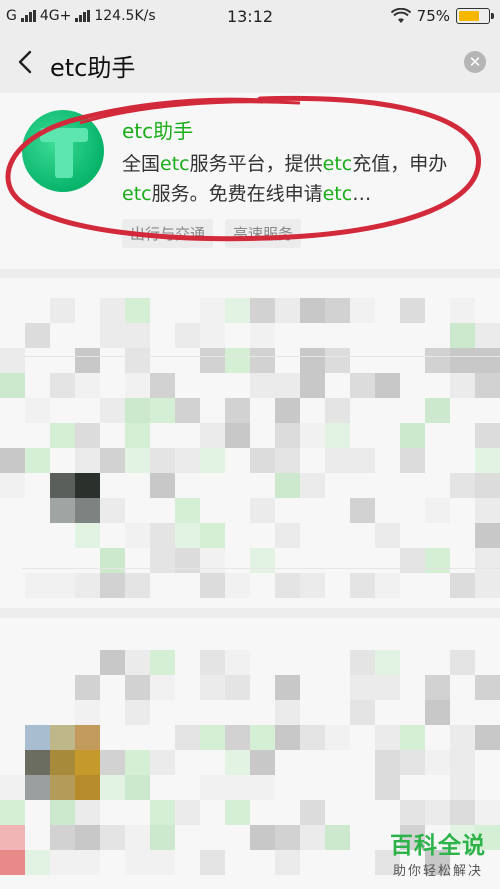 This screenshot has width=500, height=889. Describe the element at coordinates (92, 65) in the screenshot. I see `search-input: etc助手` at that location.